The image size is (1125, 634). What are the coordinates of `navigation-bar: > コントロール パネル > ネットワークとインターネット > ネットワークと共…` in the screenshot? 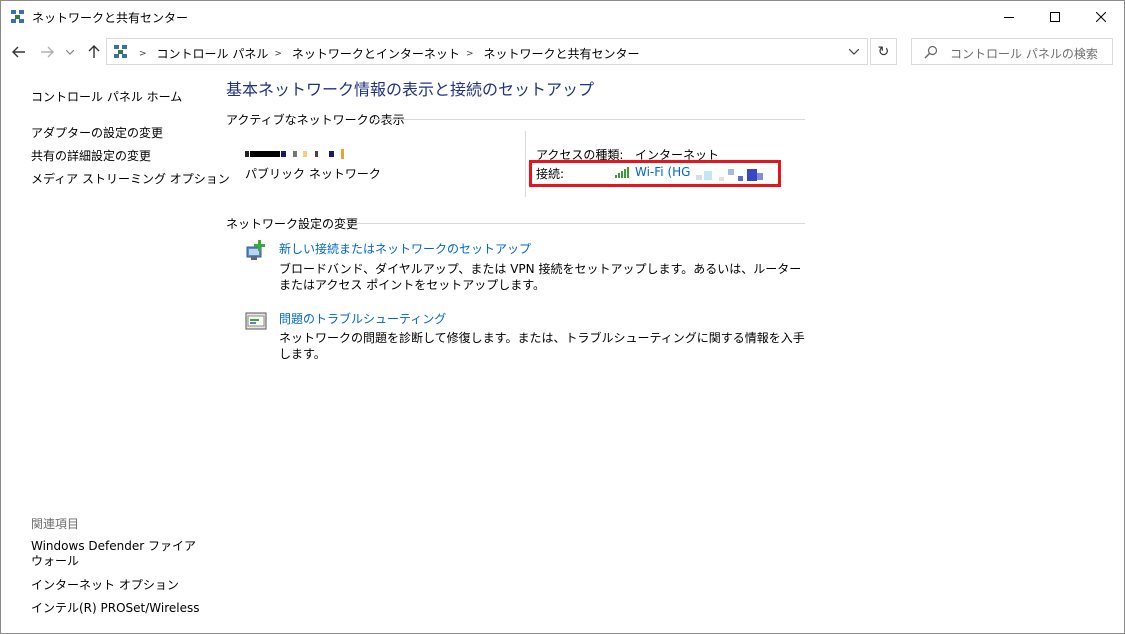 It's located at (562, 52).